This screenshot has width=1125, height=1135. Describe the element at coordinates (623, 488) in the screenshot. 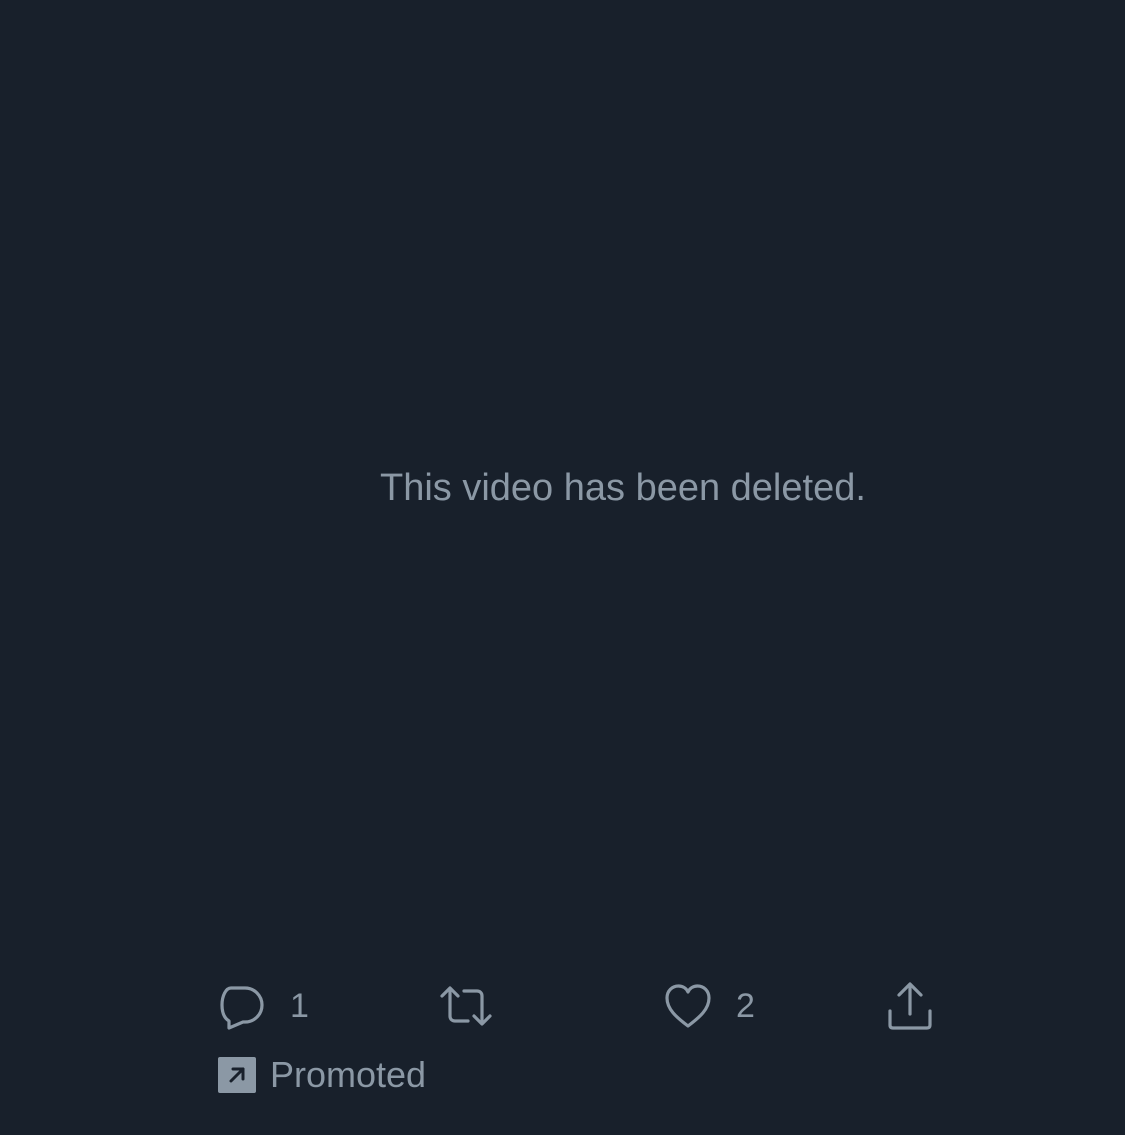

I see `deleted-video-message: This video has been deleted.` at that location.